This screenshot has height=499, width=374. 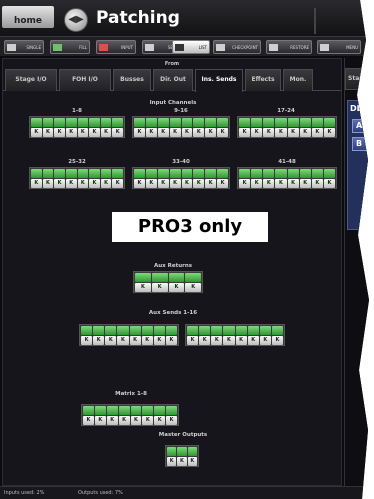 I want to click on checkpoint-button: CHECKPOINT, so click(x=237, y=47).